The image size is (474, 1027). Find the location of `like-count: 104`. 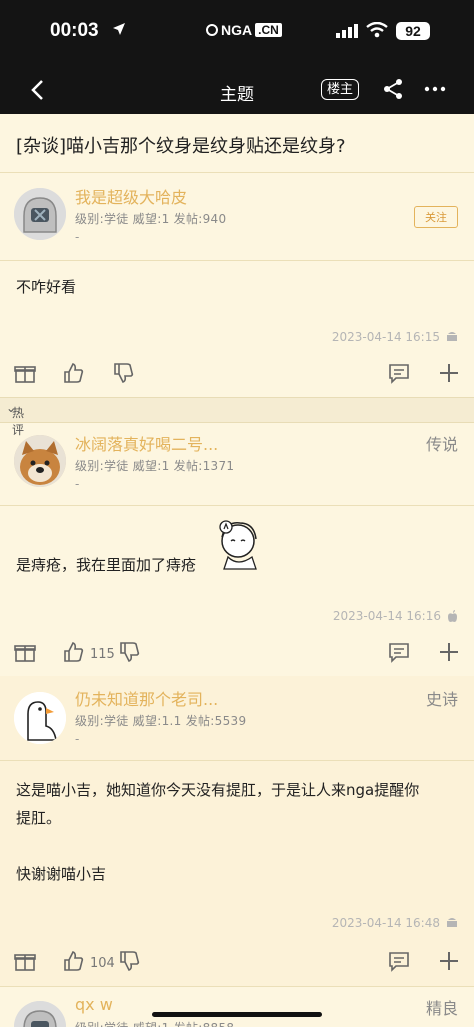

like-count: 104 is located at coordinates (102, 963).